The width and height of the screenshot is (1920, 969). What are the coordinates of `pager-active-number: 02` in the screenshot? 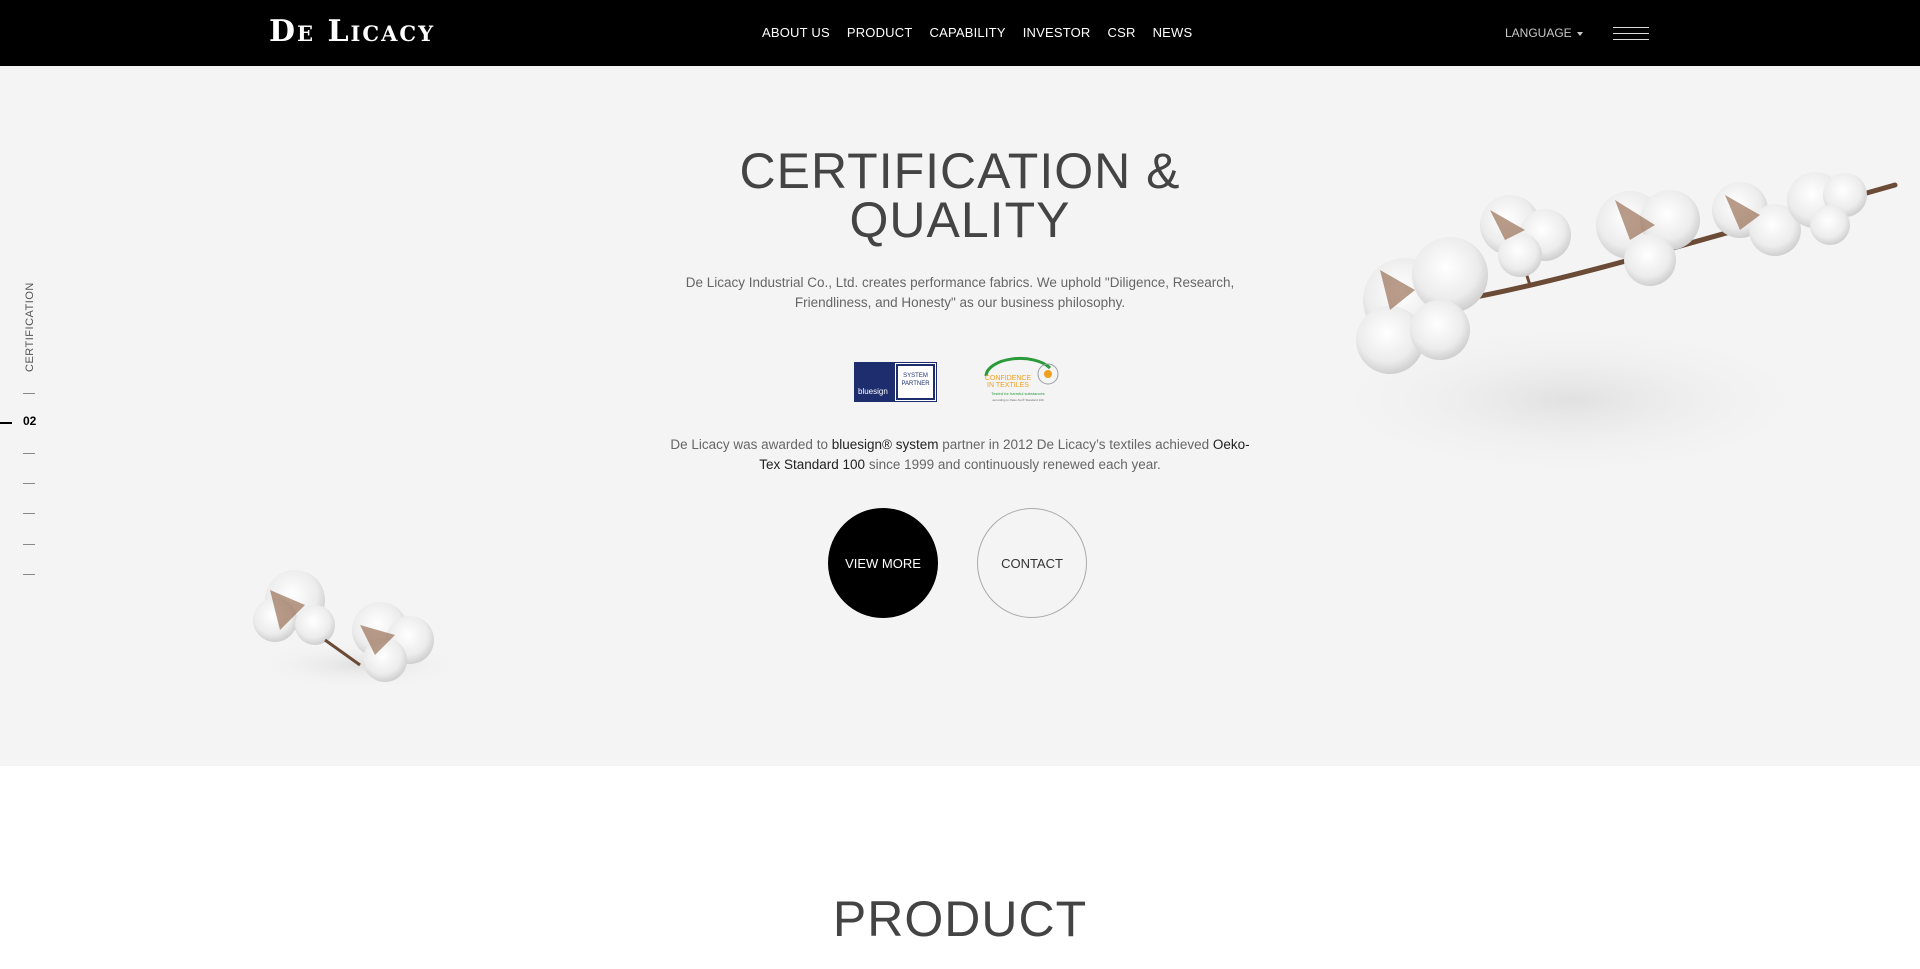 It's located at (29, 421).